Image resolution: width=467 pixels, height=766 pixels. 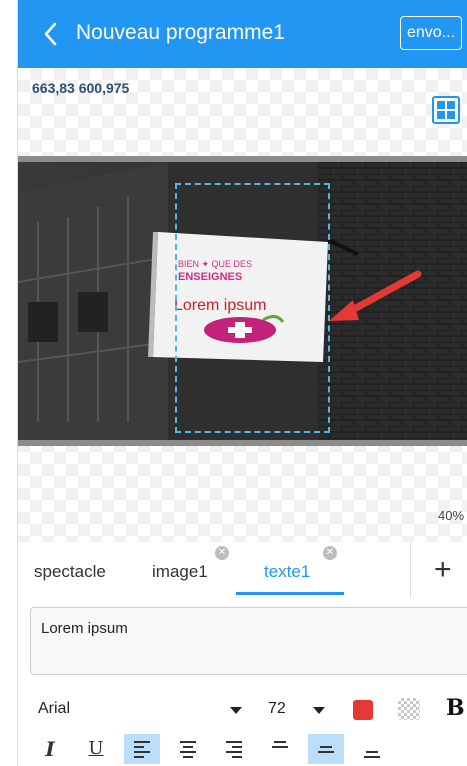 I want to click on pointer-arrow-icon, so click(x=375, y=296).